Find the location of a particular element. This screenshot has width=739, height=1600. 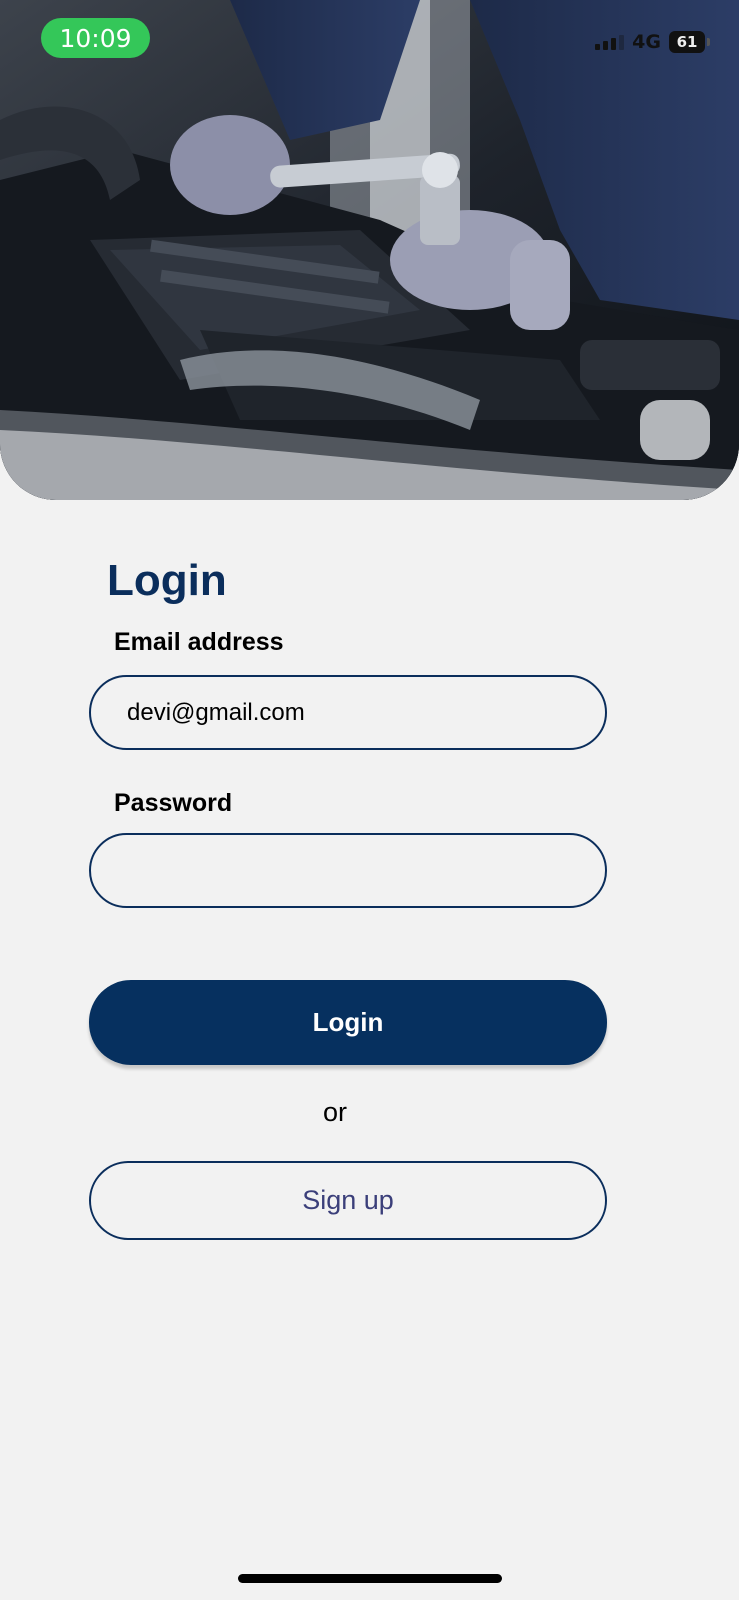

battery-level: 61 is located at coordinates (687, 42).